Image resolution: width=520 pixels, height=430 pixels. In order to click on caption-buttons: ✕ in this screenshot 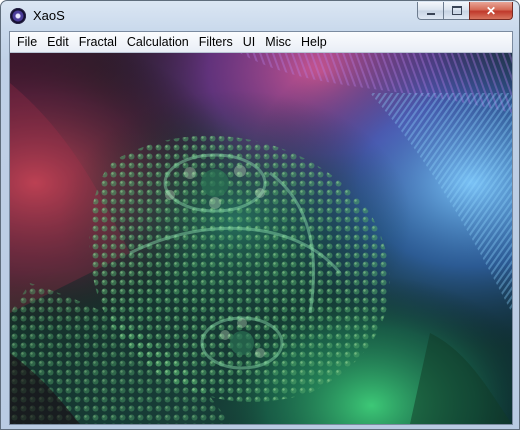, I will do `click(465, 12)`.